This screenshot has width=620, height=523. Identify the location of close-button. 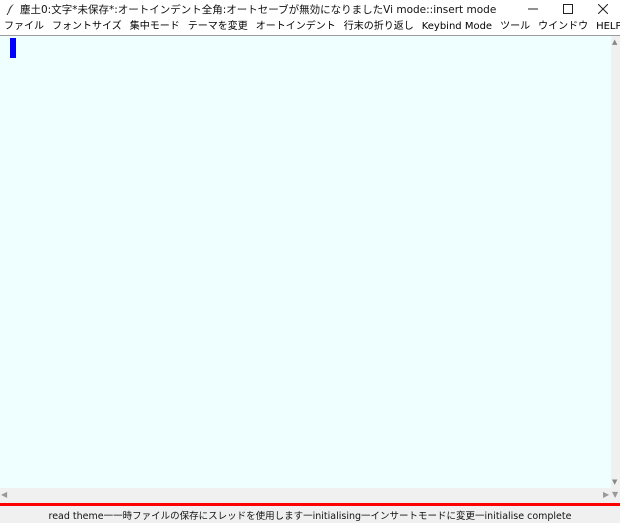
(602, 9).